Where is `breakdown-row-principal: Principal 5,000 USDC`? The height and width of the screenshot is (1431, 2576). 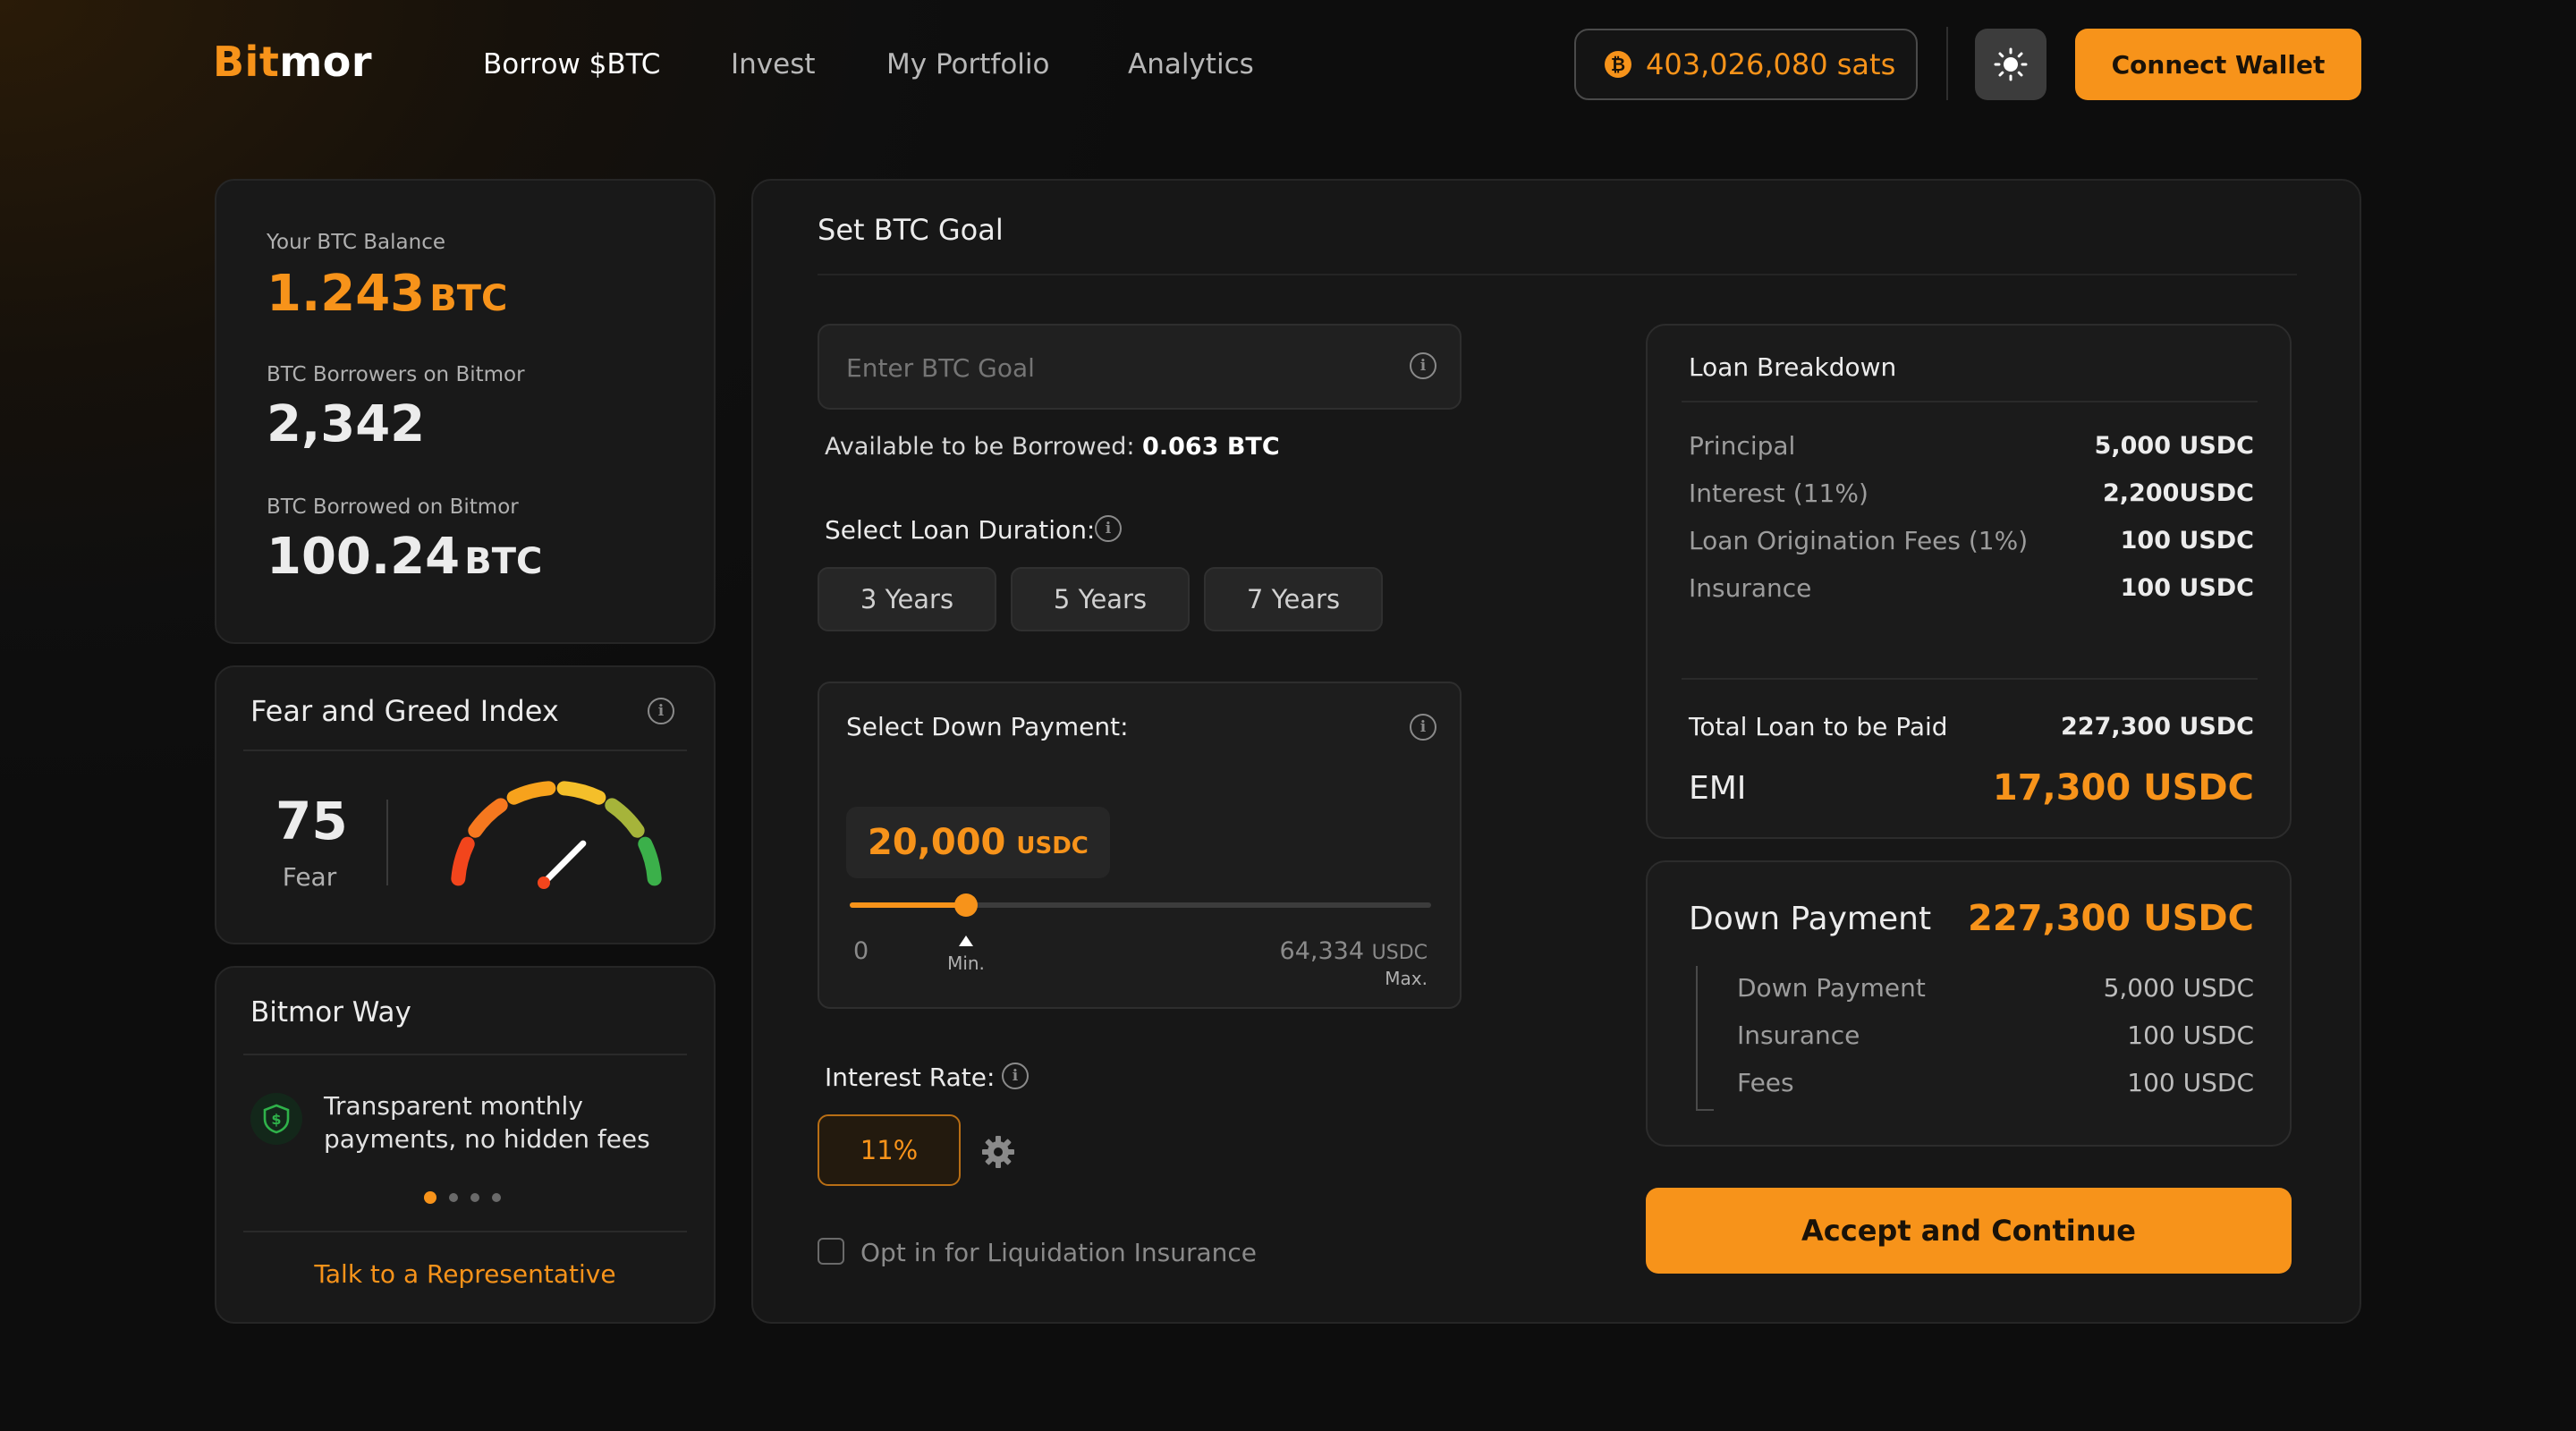
breakdown-row-principal: Principal 5,000 USDC is located at coordinates (1971, 446).